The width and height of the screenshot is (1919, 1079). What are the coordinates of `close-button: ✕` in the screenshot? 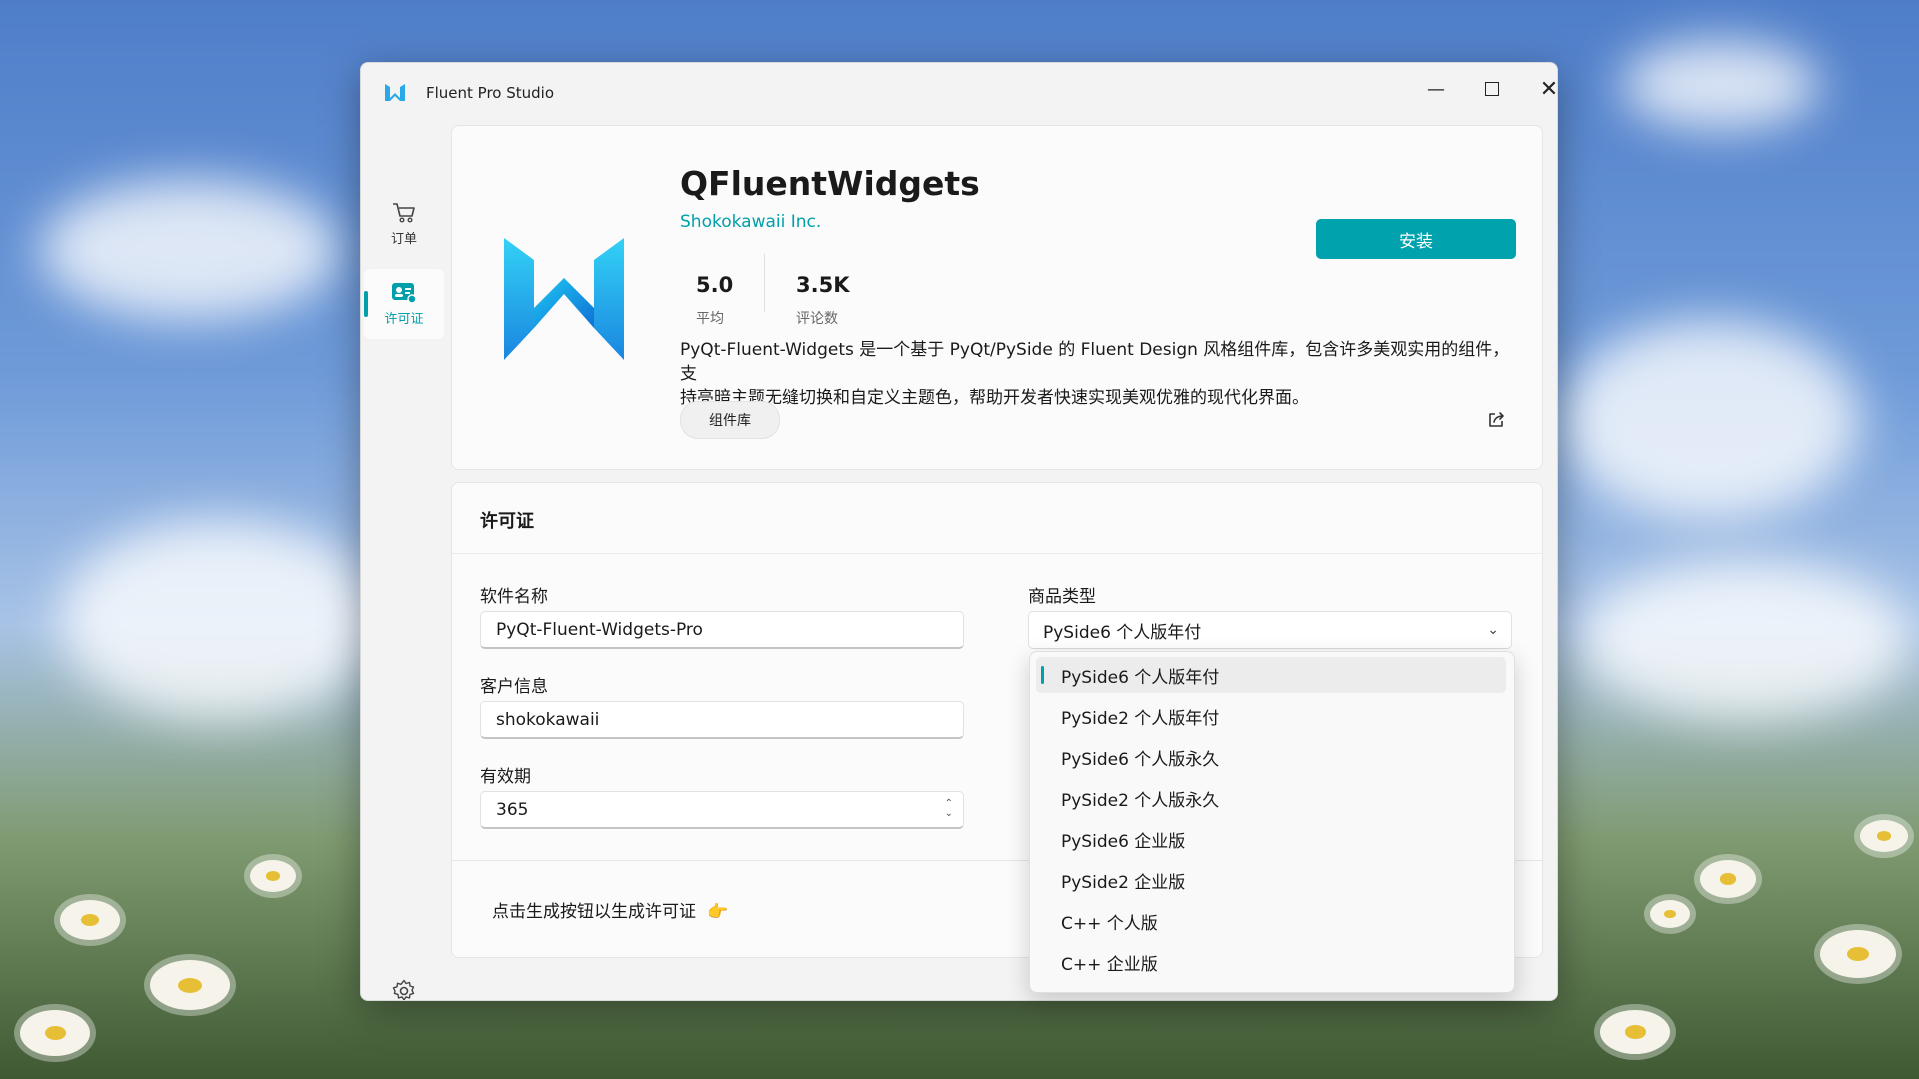 It's located at (1542, 89).